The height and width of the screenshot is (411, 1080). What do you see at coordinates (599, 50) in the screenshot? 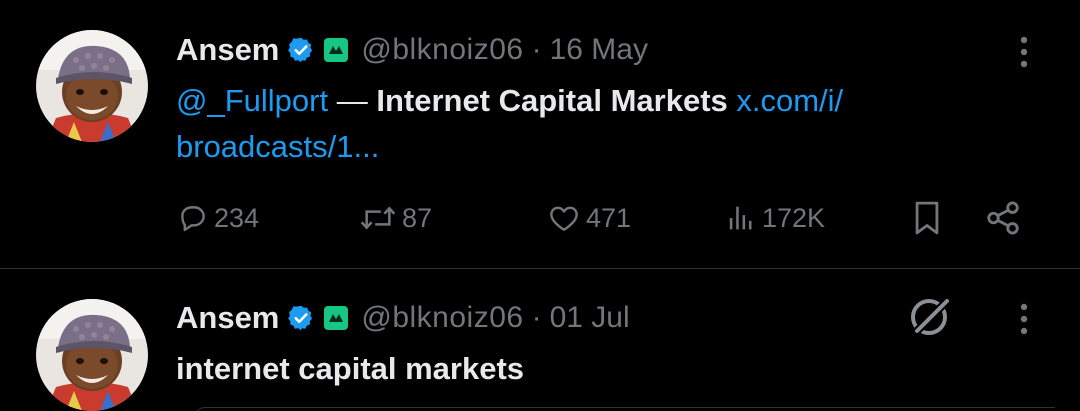
I see `tweet-timestamp: 16 May` at bounding box center [599, 50].